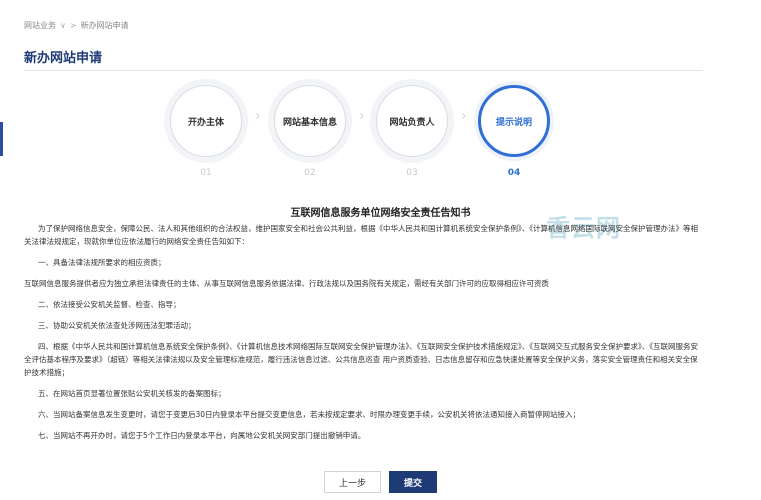  I want to click on step-1-label: 开办主体, so click(206, 121).